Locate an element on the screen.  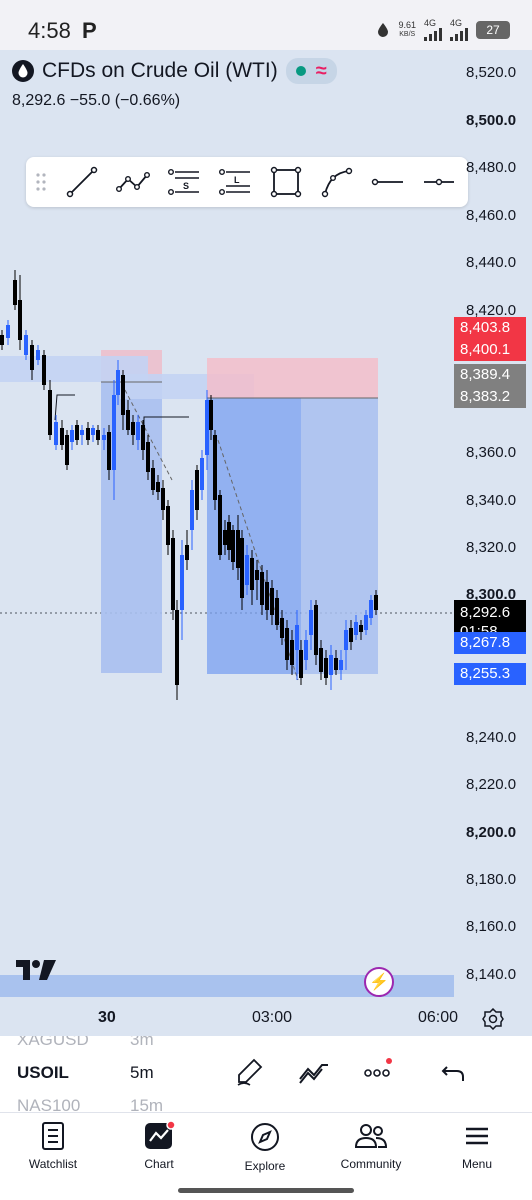
horizontal-line-icon is located at coordinates (438, 182).